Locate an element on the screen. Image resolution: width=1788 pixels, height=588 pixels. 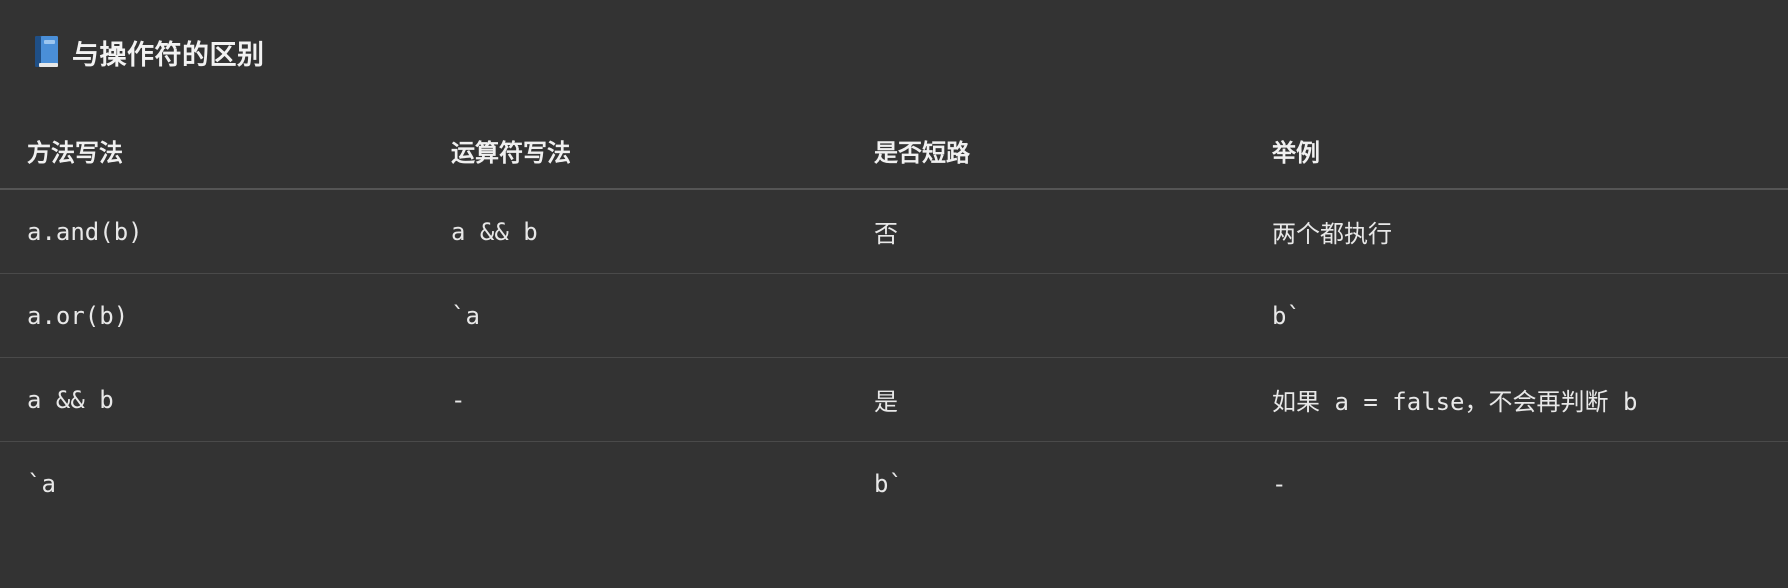
table-header-row: 方法写法 运算符写法 是否短路 举例 is located at coordinates (894, 148).